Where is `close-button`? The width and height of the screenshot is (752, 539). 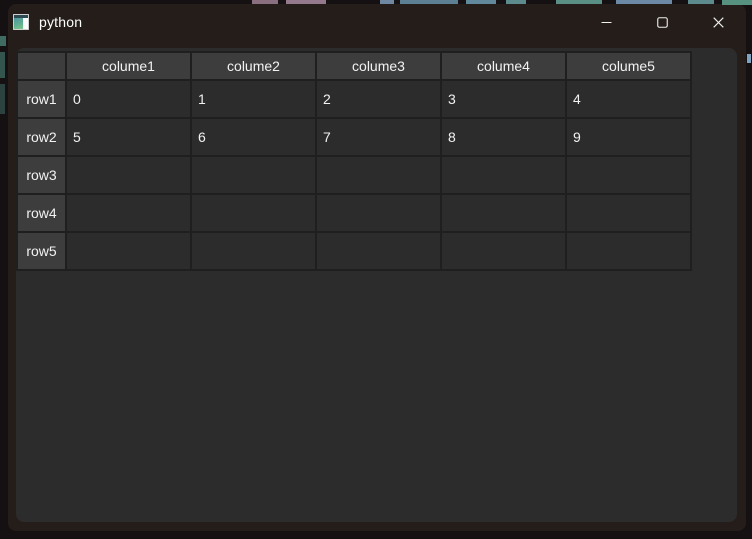 close-button is located at coordinates (718, 22).